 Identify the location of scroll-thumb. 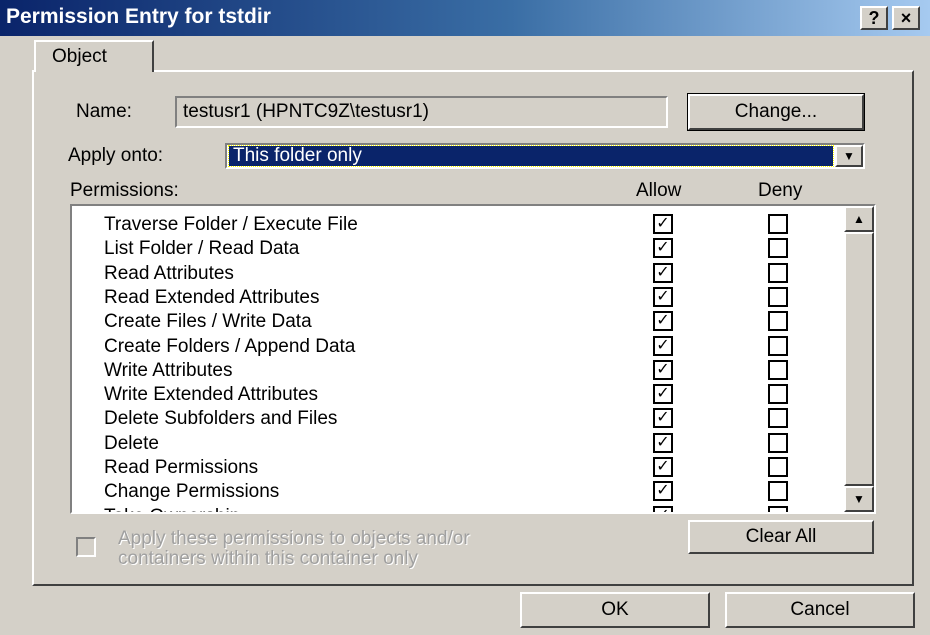
(859, 359).